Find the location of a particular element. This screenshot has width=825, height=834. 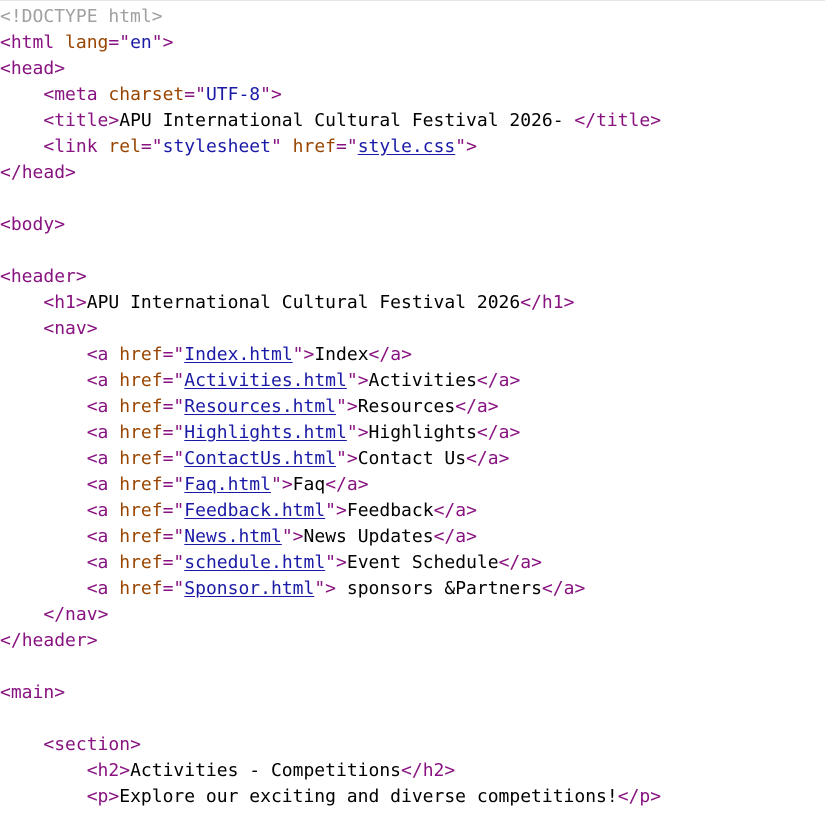

source-line: <header> is located at coordinates (330, 277).